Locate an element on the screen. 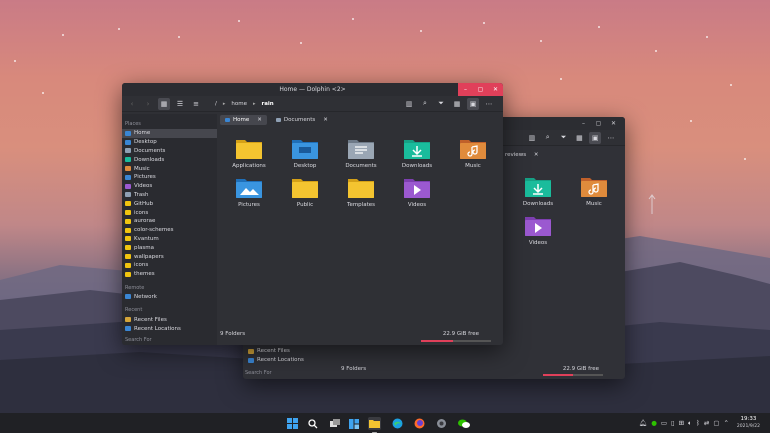 Image resolution: width=770 pixels, height=433 pixels. notification-icon: 🔔︎ is located at coordinates (643, 423).